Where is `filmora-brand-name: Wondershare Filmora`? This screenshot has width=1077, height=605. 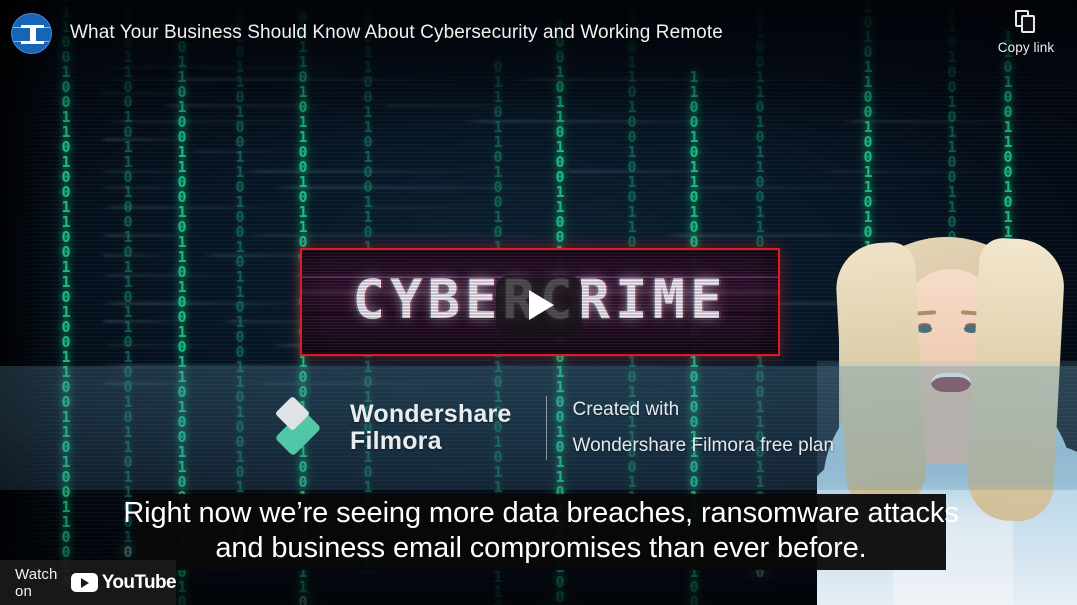
filmora-brand-name: Wondershare Filmora is located at coordinates (431, 427).